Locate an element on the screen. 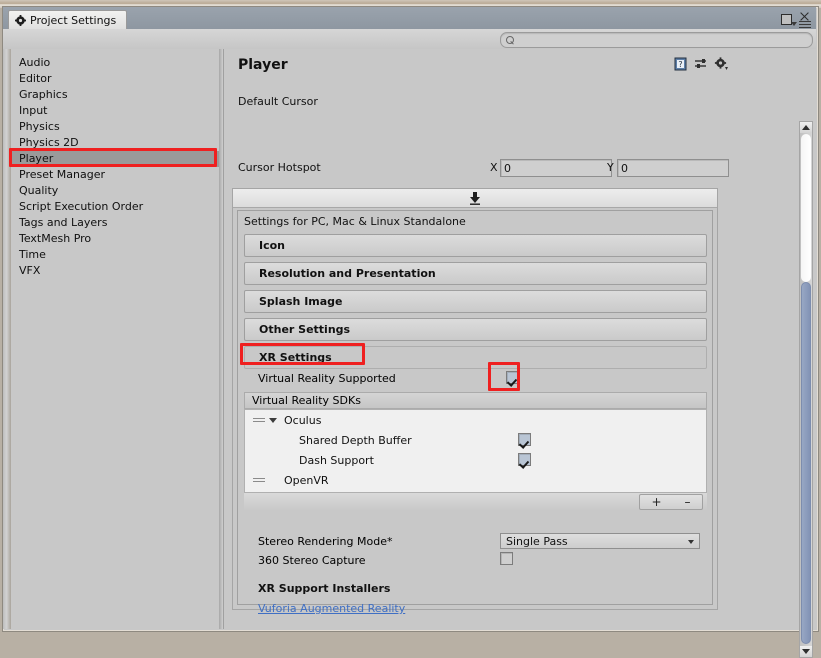 This screenshot has height=658, width=821. page-title: Player is located at coordinates (263, 65).